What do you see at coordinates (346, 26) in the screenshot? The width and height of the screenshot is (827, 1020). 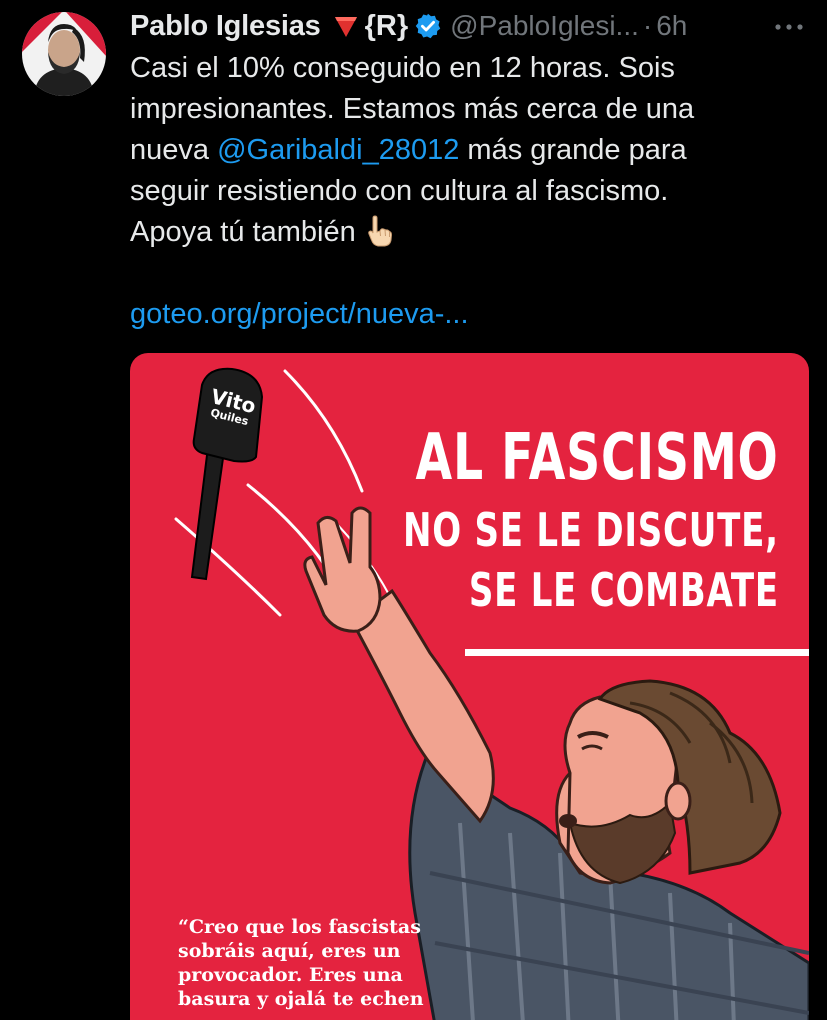 I see `red-triangle-down-icon` at bounding box center [346, 26].